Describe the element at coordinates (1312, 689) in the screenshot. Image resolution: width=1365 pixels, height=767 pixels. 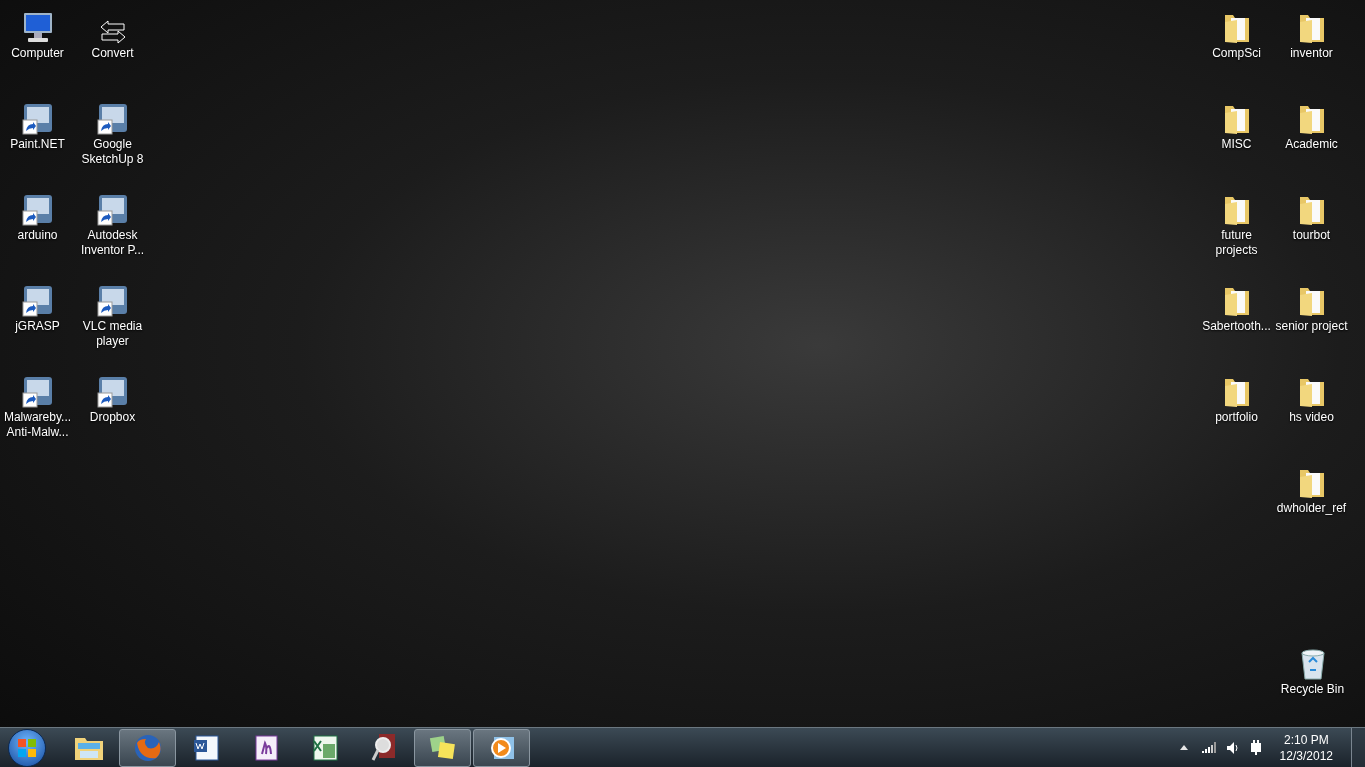
I see `desktop-icon-label: Recycle Bin` at that location.